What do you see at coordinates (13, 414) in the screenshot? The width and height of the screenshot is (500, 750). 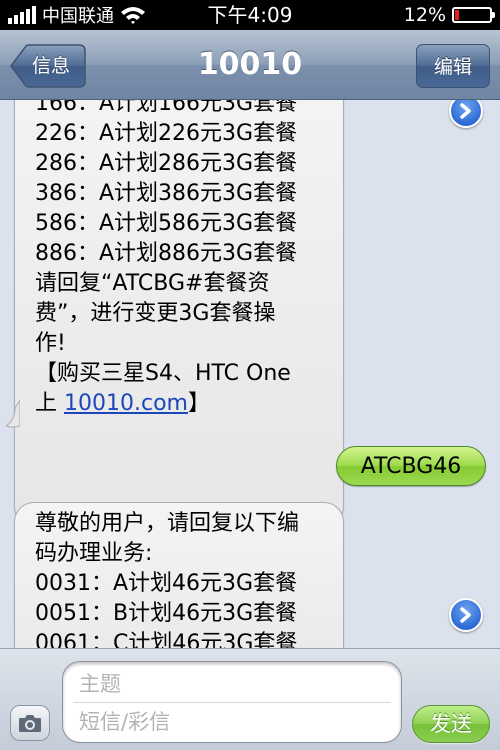 I see `bubble-tail` at bounding box center [13, 414].